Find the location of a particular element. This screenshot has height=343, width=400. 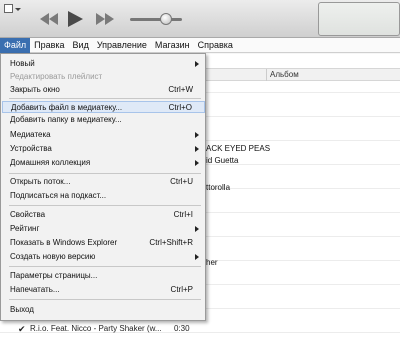

menu-item-label: Медиатека is located at coordinates (30, 134).